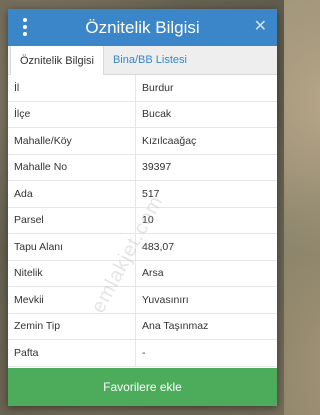 The width and height of the screenshot is (320, 415). Describe the element at coordinates (72, 353) in the screenshot. I see `row-key: Pafta` at that location.